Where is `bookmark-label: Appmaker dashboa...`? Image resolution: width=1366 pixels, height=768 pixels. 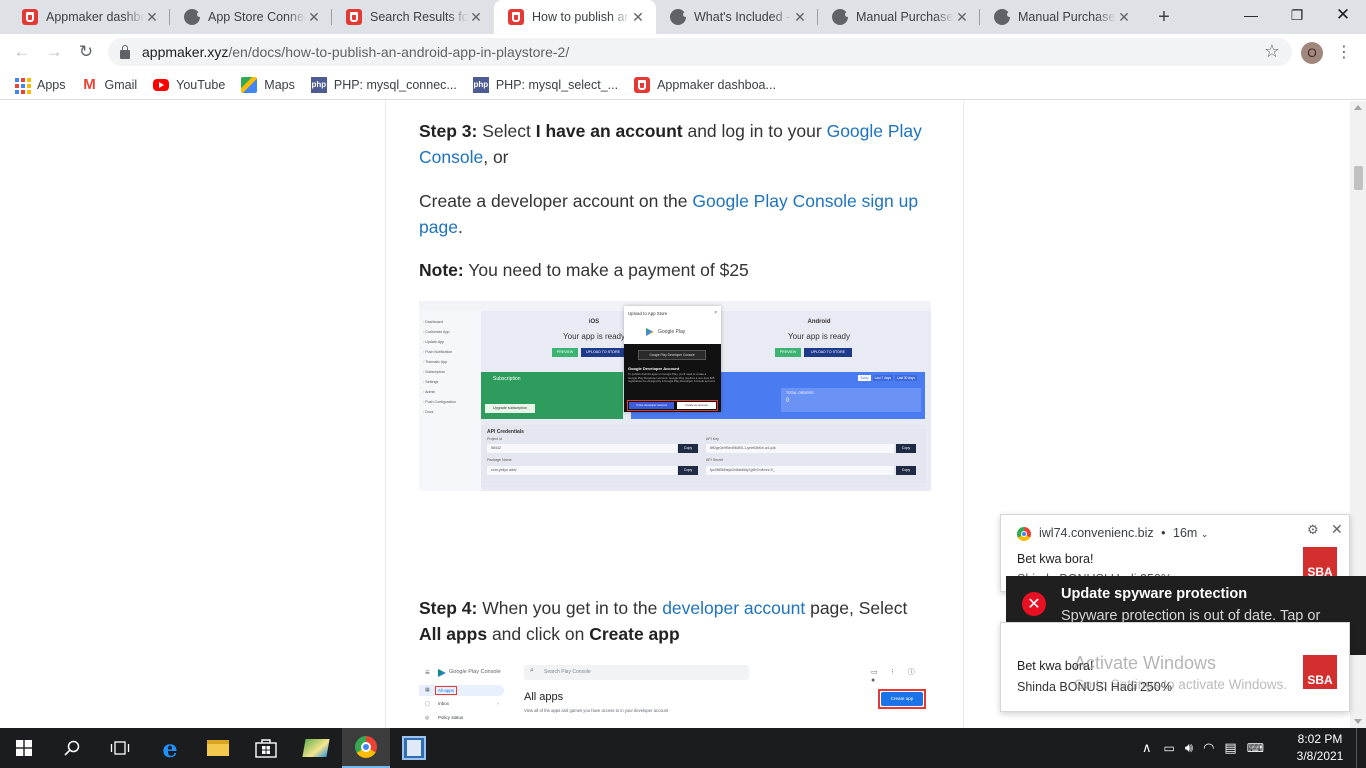 bookmark-label: Appmaker dashboa... is located at coordinates (716, 84).